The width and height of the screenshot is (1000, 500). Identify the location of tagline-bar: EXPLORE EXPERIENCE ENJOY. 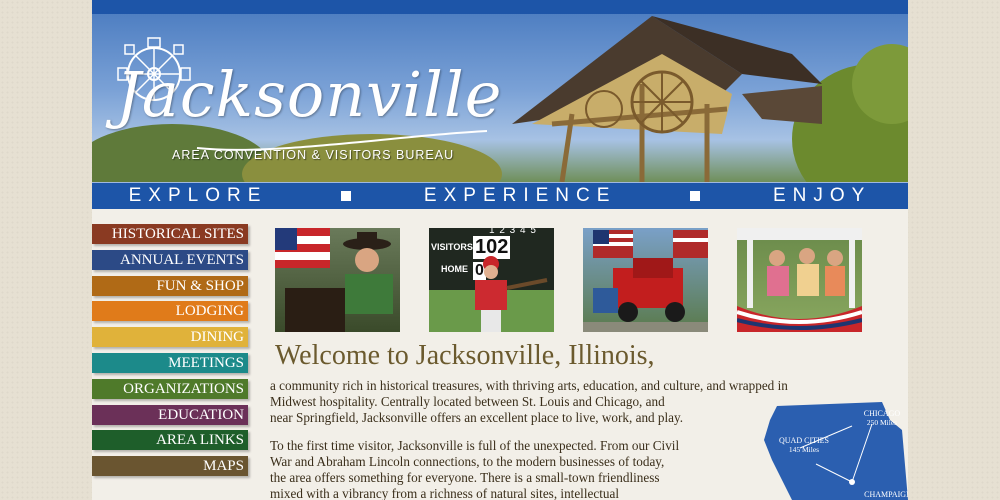
(500, 195).